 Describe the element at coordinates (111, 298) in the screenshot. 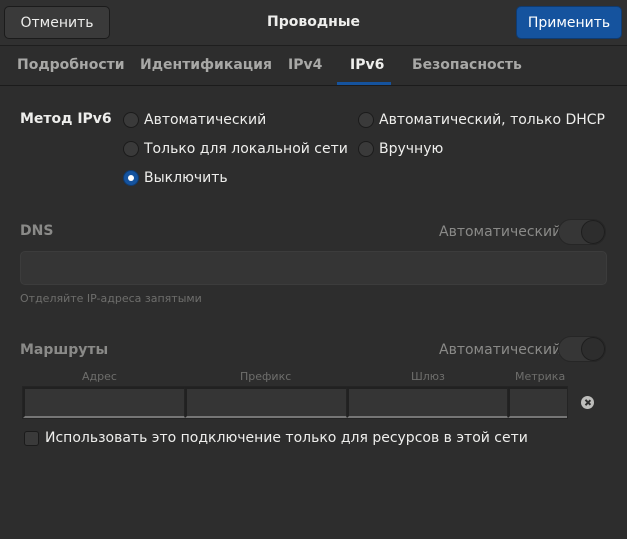

I see `dns-hint: Отделяйте IP-адреса запятыми` at that location.